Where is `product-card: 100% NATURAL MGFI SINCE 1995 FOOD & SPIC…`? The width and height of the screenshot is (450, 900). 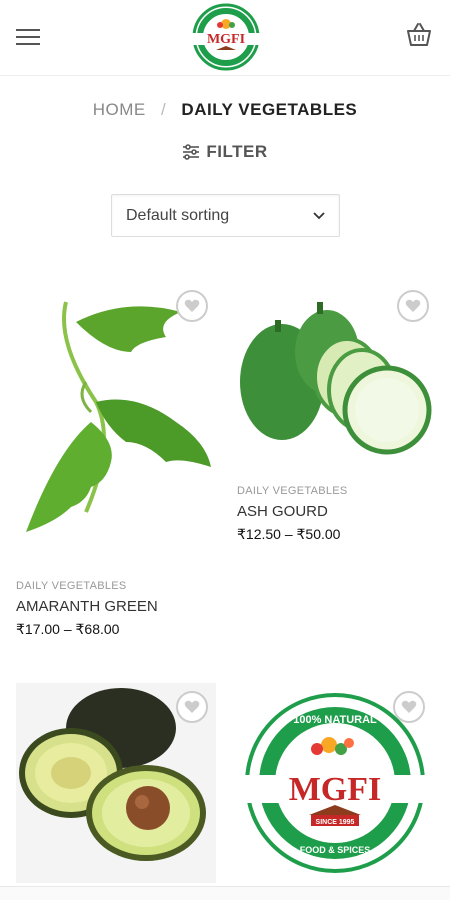
product-card: 100% NATURAL MGFI SINCE 1995 FOOD & SPIC… is located at coordinates (337, 783).